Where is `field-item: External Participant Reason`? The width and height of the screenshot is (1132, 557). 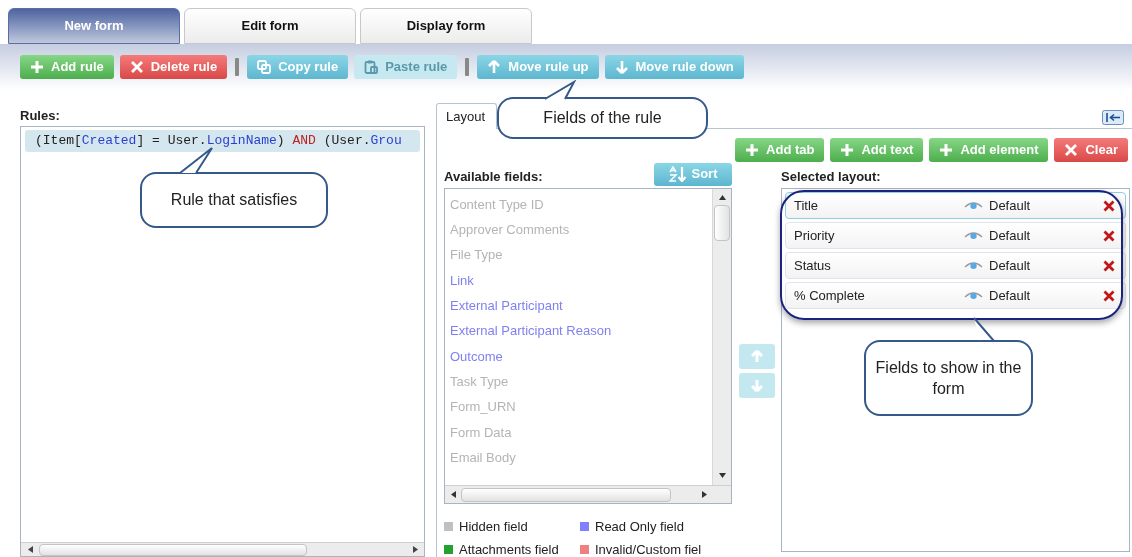 field-item: External Participant Reason is located at coordinates (581, 331).